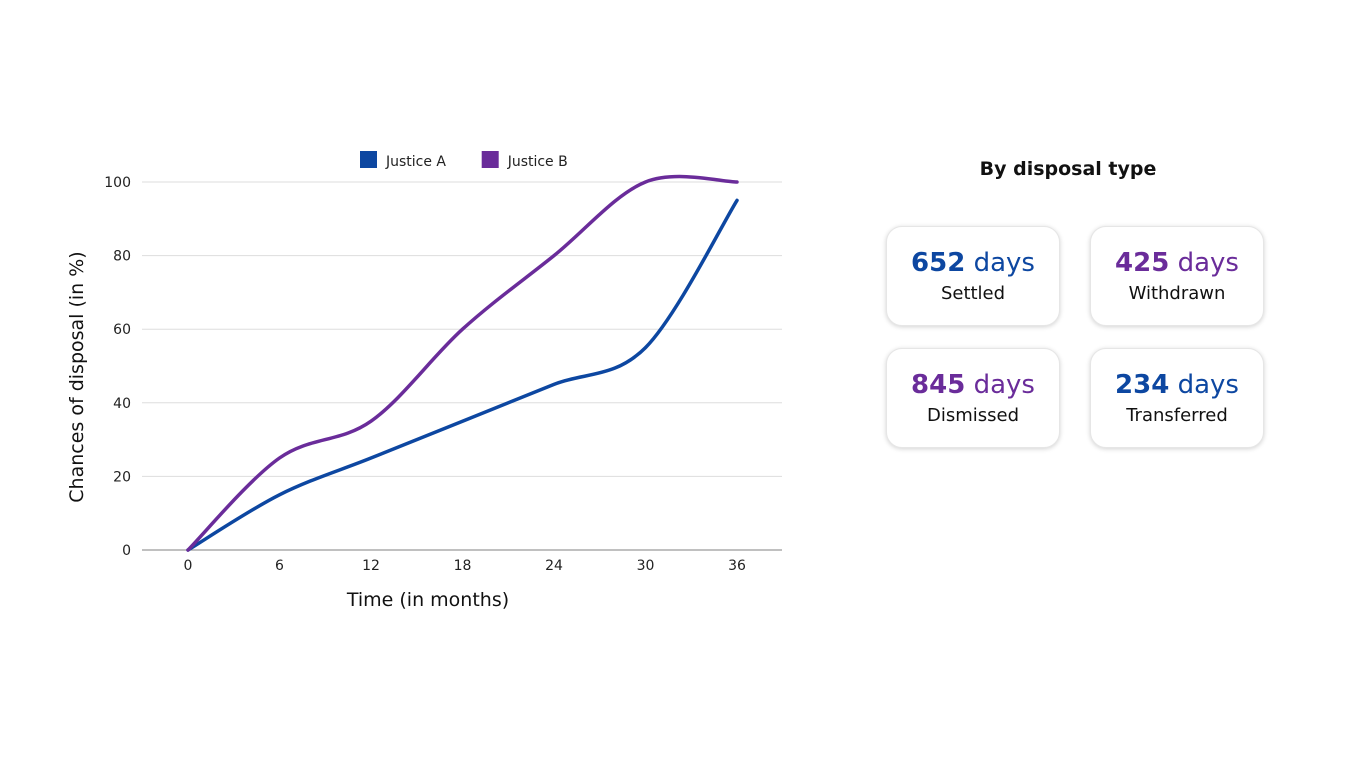 Image resolution: width=1366 pixels, height=768 pixels. I want to click on card-value: 845 days, so click(973, 385).